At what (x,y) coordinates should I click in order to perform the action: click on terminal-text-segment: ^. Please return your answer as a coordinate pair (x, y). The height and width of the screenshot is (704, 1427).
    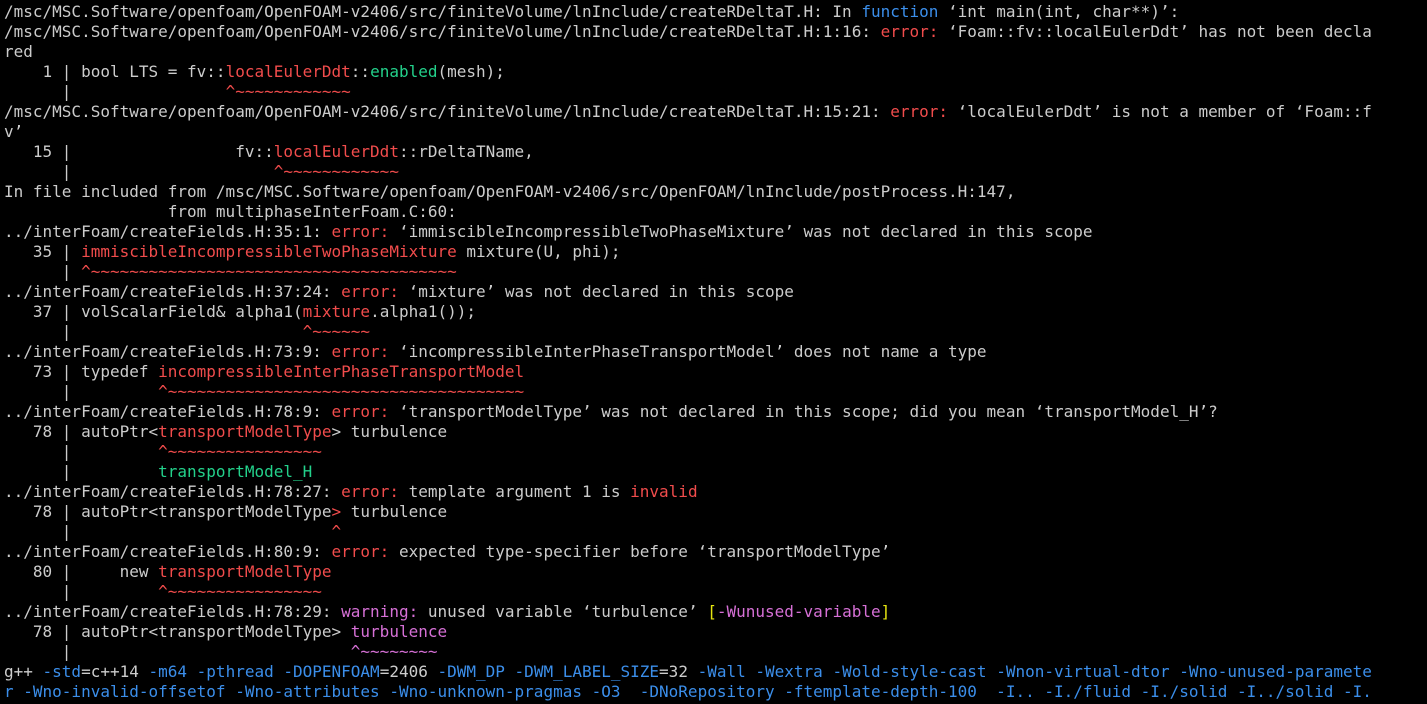
    Looking at the image, I should click on (336, 531).